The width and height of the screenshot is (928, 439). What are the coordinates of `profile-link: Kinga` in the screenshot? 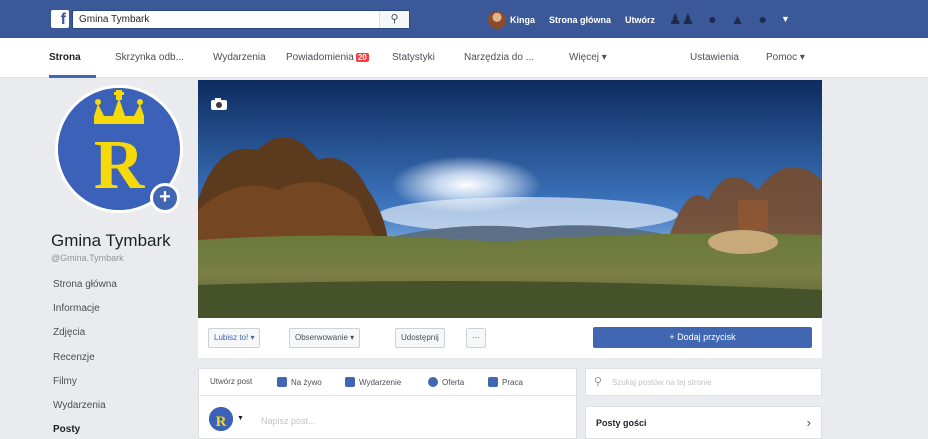 It's located at (522, 20).